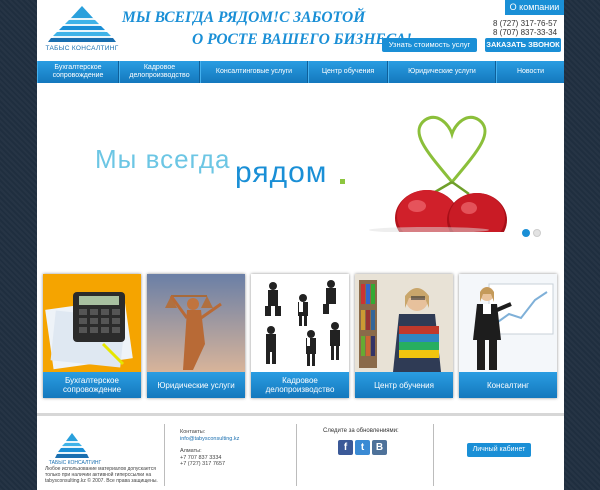 This screenshot has width=600, height=490. Describe the element at coordinates (530, 72) in the screenshot. I see `nav-item-news: Новости` at that location.